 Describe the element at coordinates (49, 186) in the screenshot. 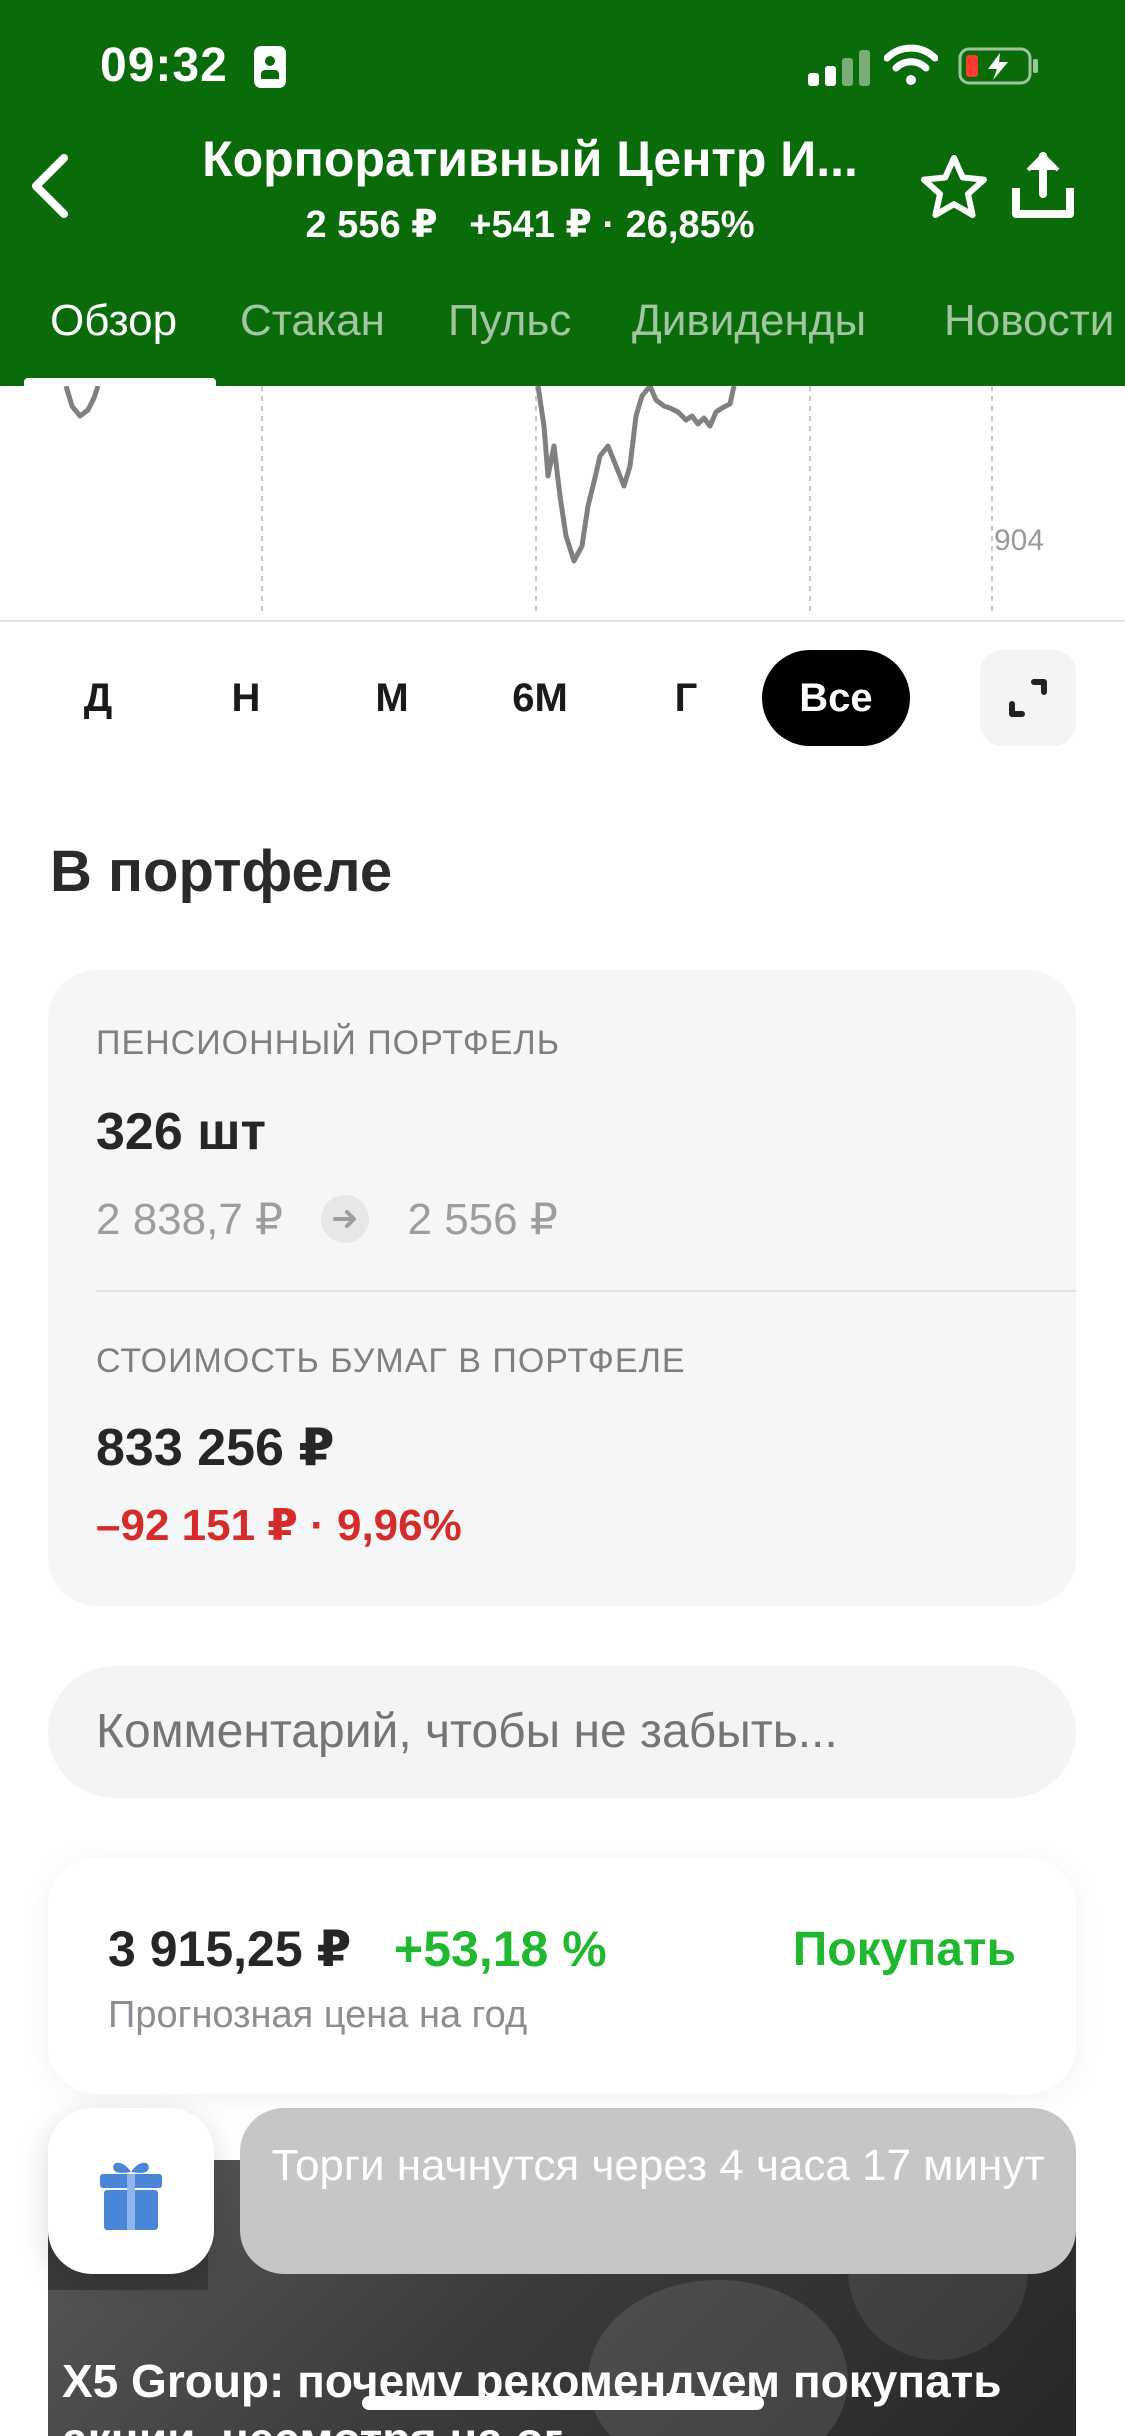

I see `back-chevron-icon` at that location.